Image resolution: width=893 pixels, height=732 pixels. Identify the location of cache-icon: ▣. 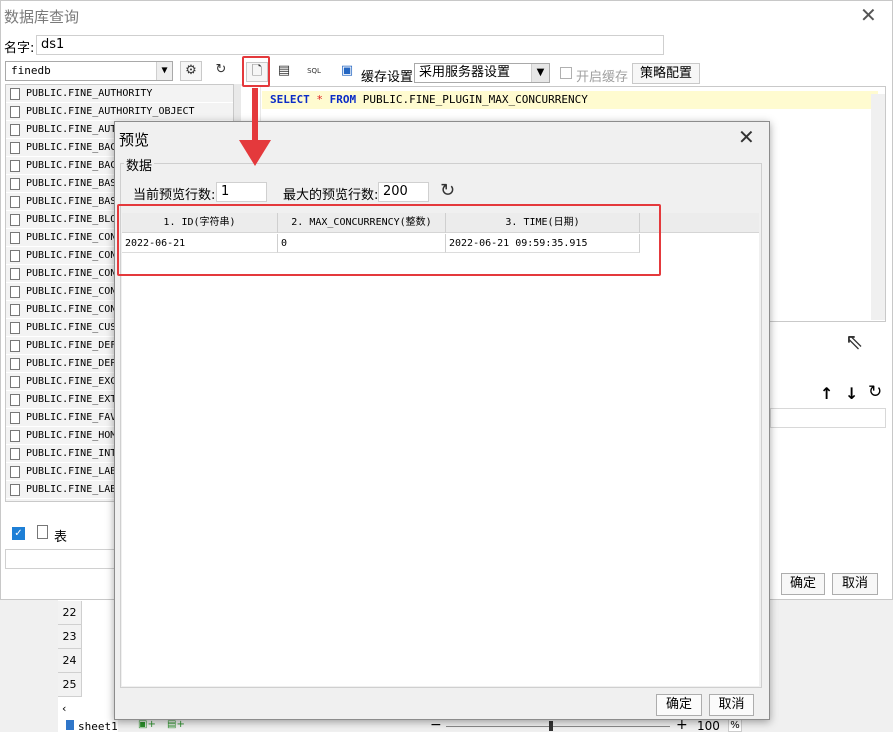
(347, 70).